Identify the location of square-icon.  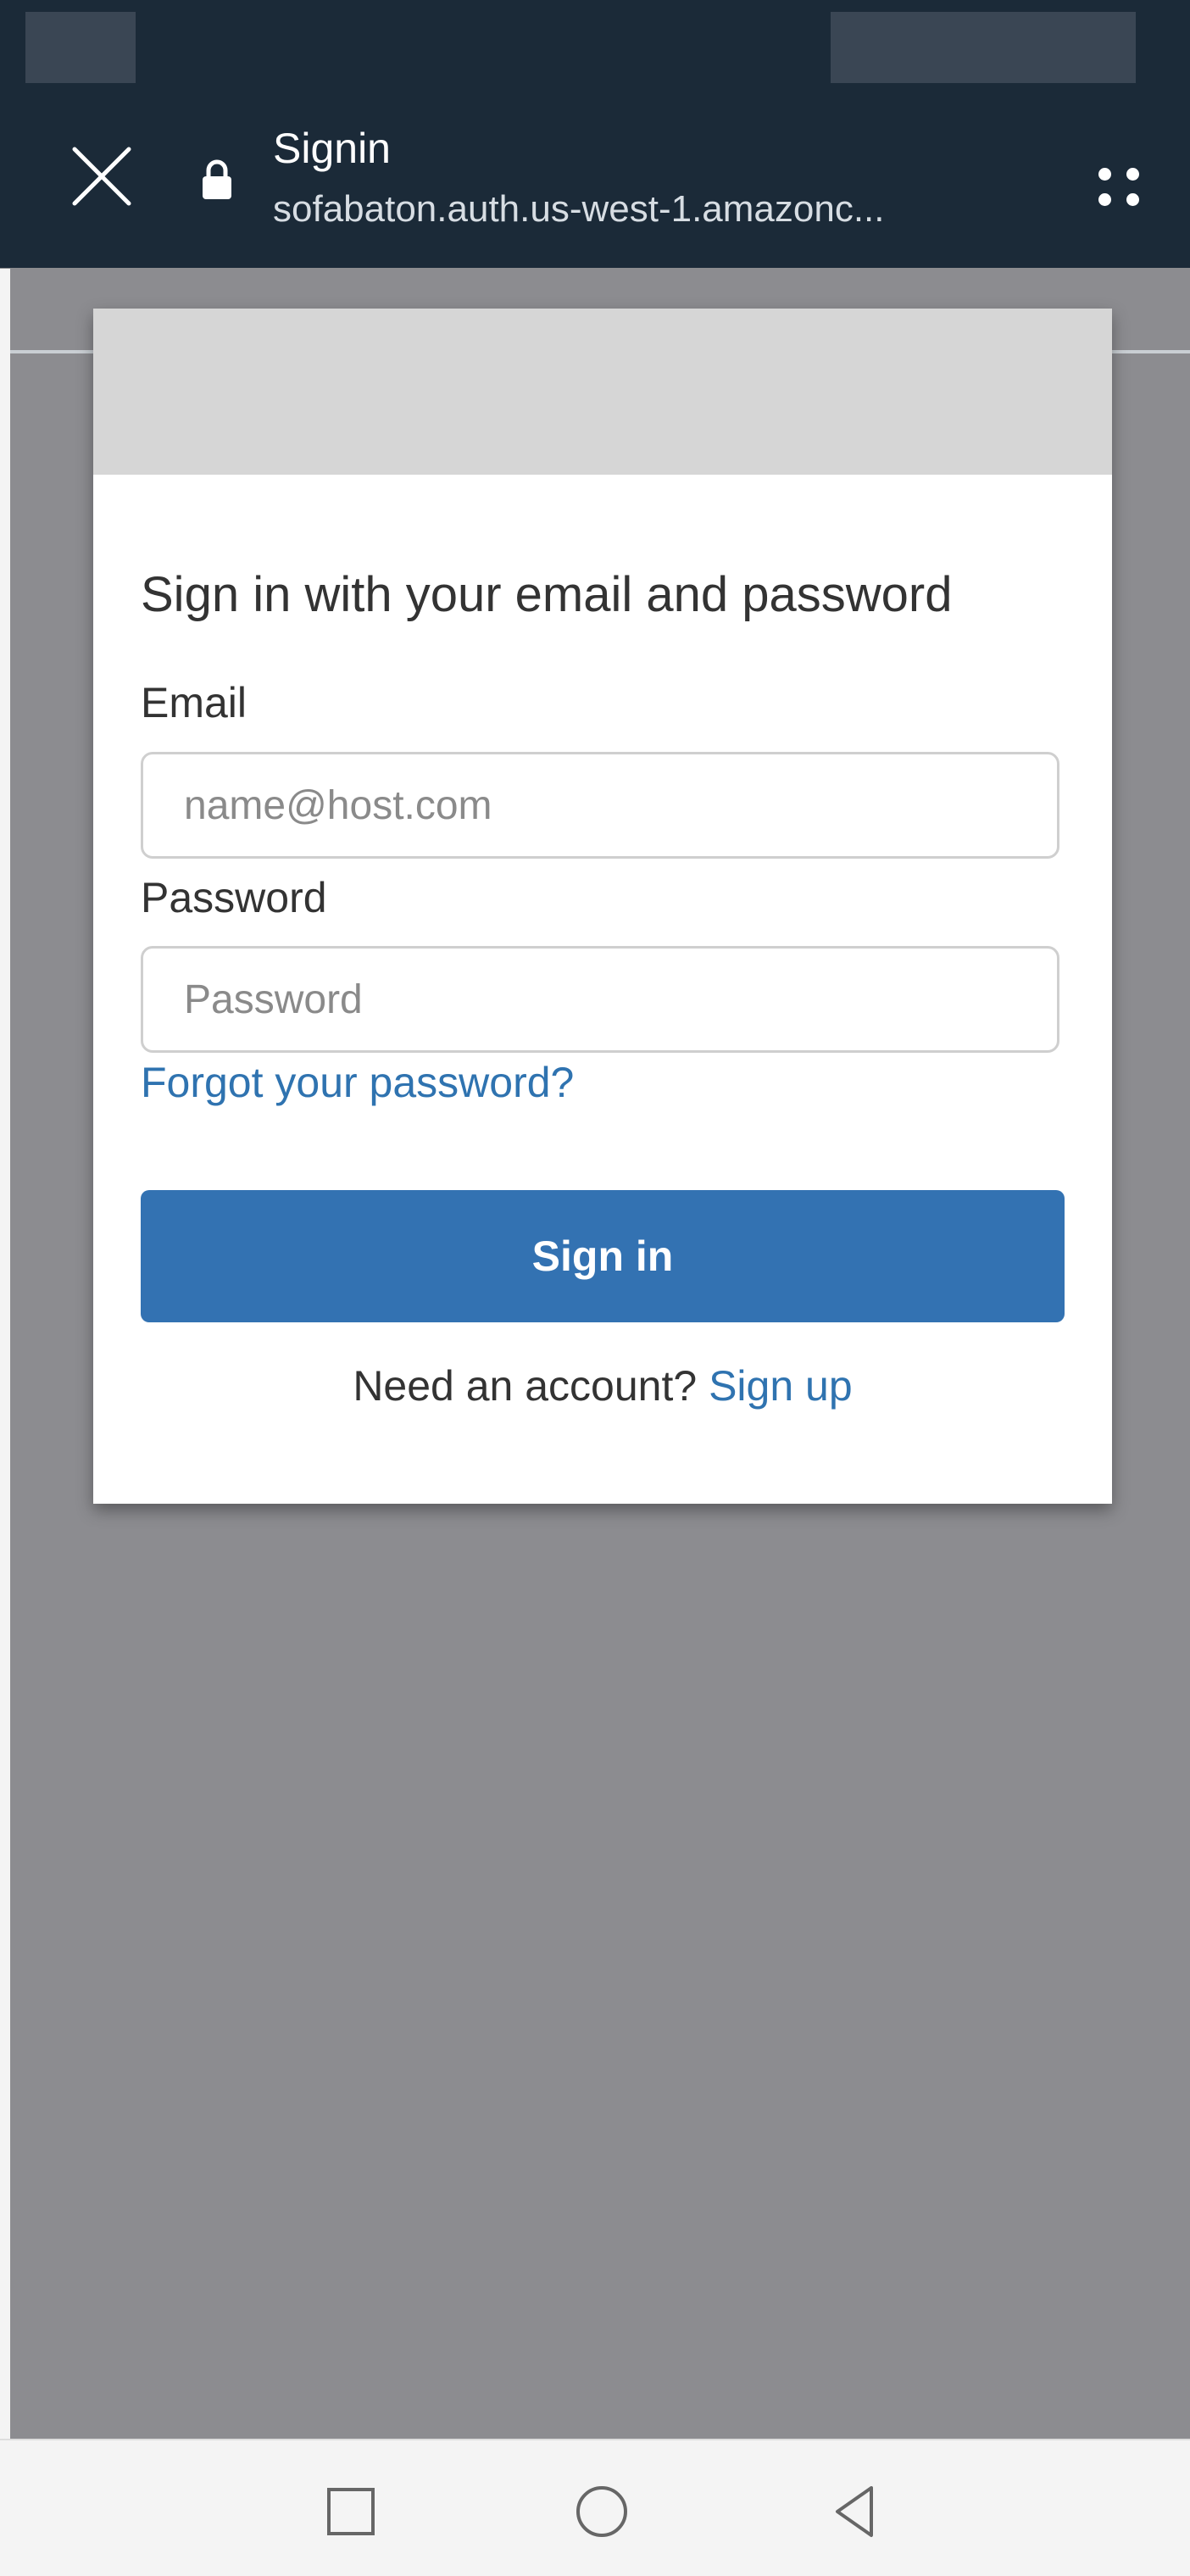
(351, 2511).